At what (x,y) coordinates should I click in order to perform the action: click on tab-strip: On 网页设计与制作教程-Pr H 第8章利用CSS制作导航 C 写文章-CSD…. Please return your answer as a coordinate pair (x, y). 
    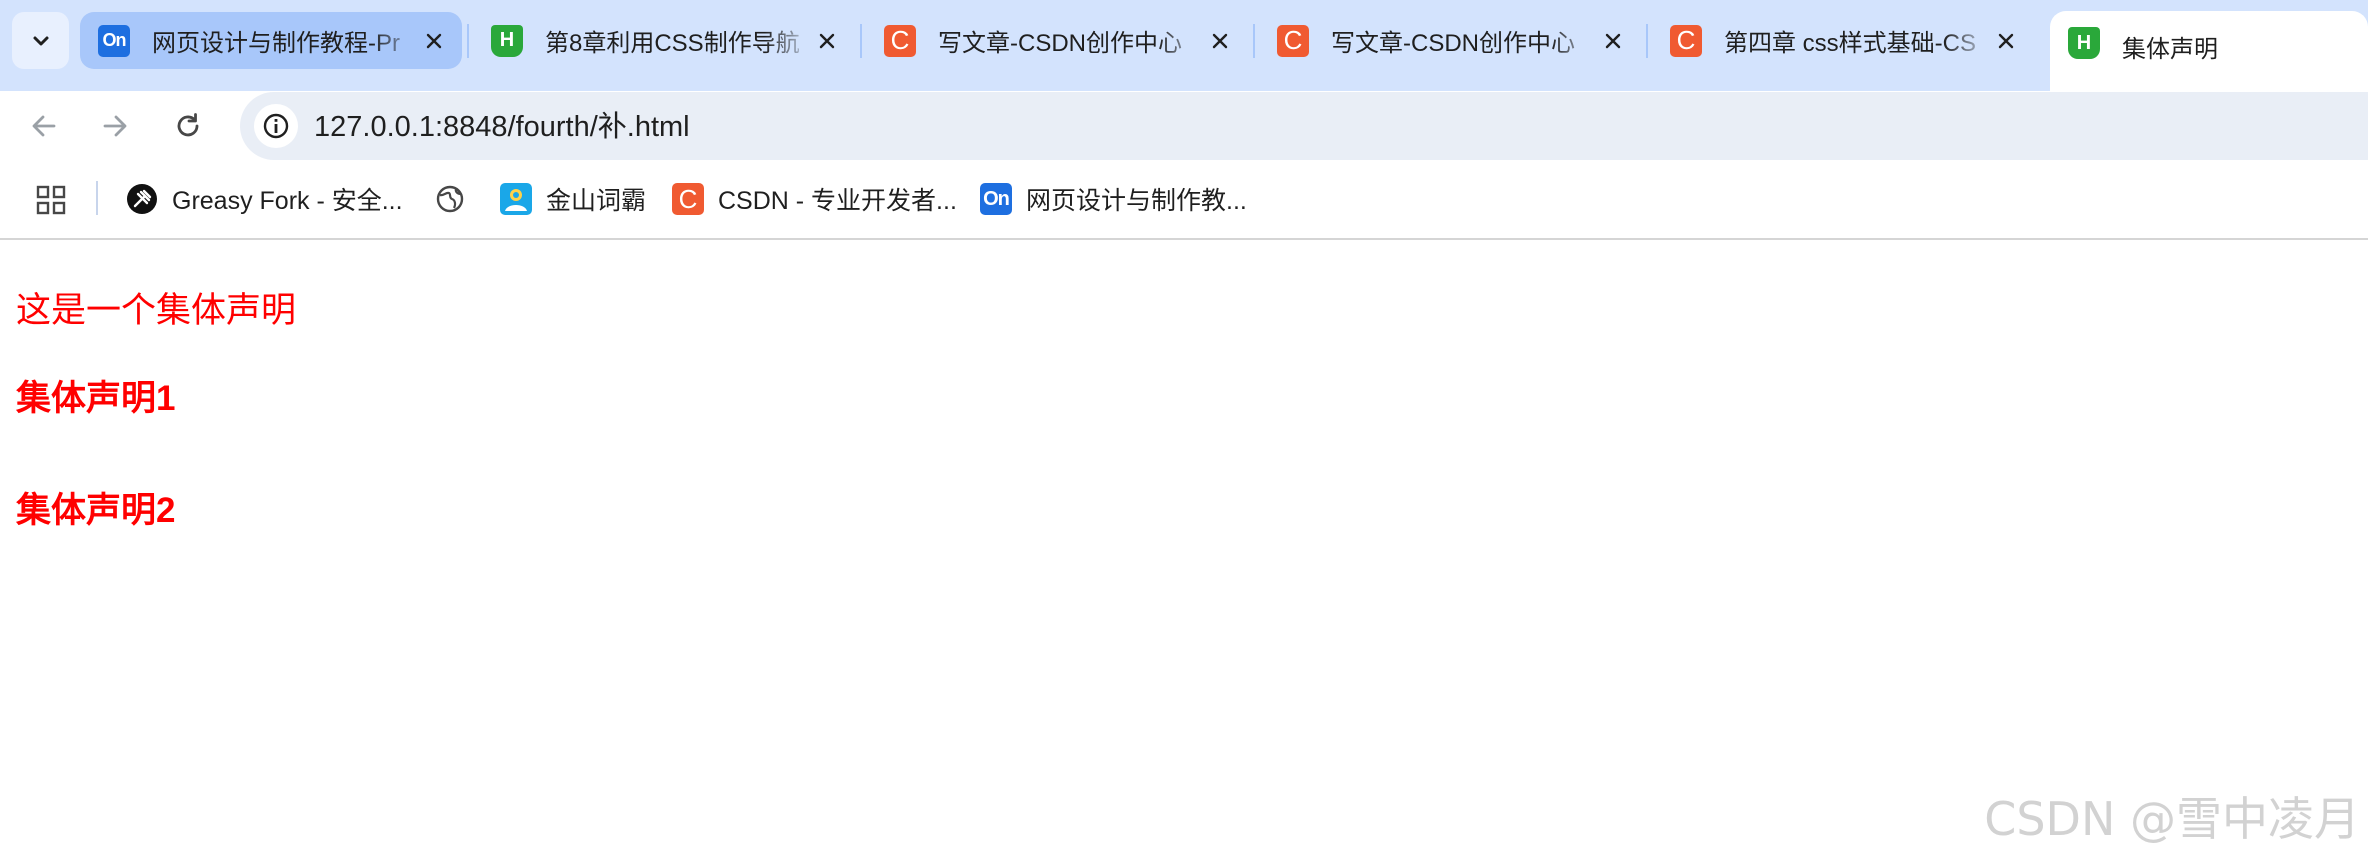
    Looking at the image, I should click on (1184, 45).